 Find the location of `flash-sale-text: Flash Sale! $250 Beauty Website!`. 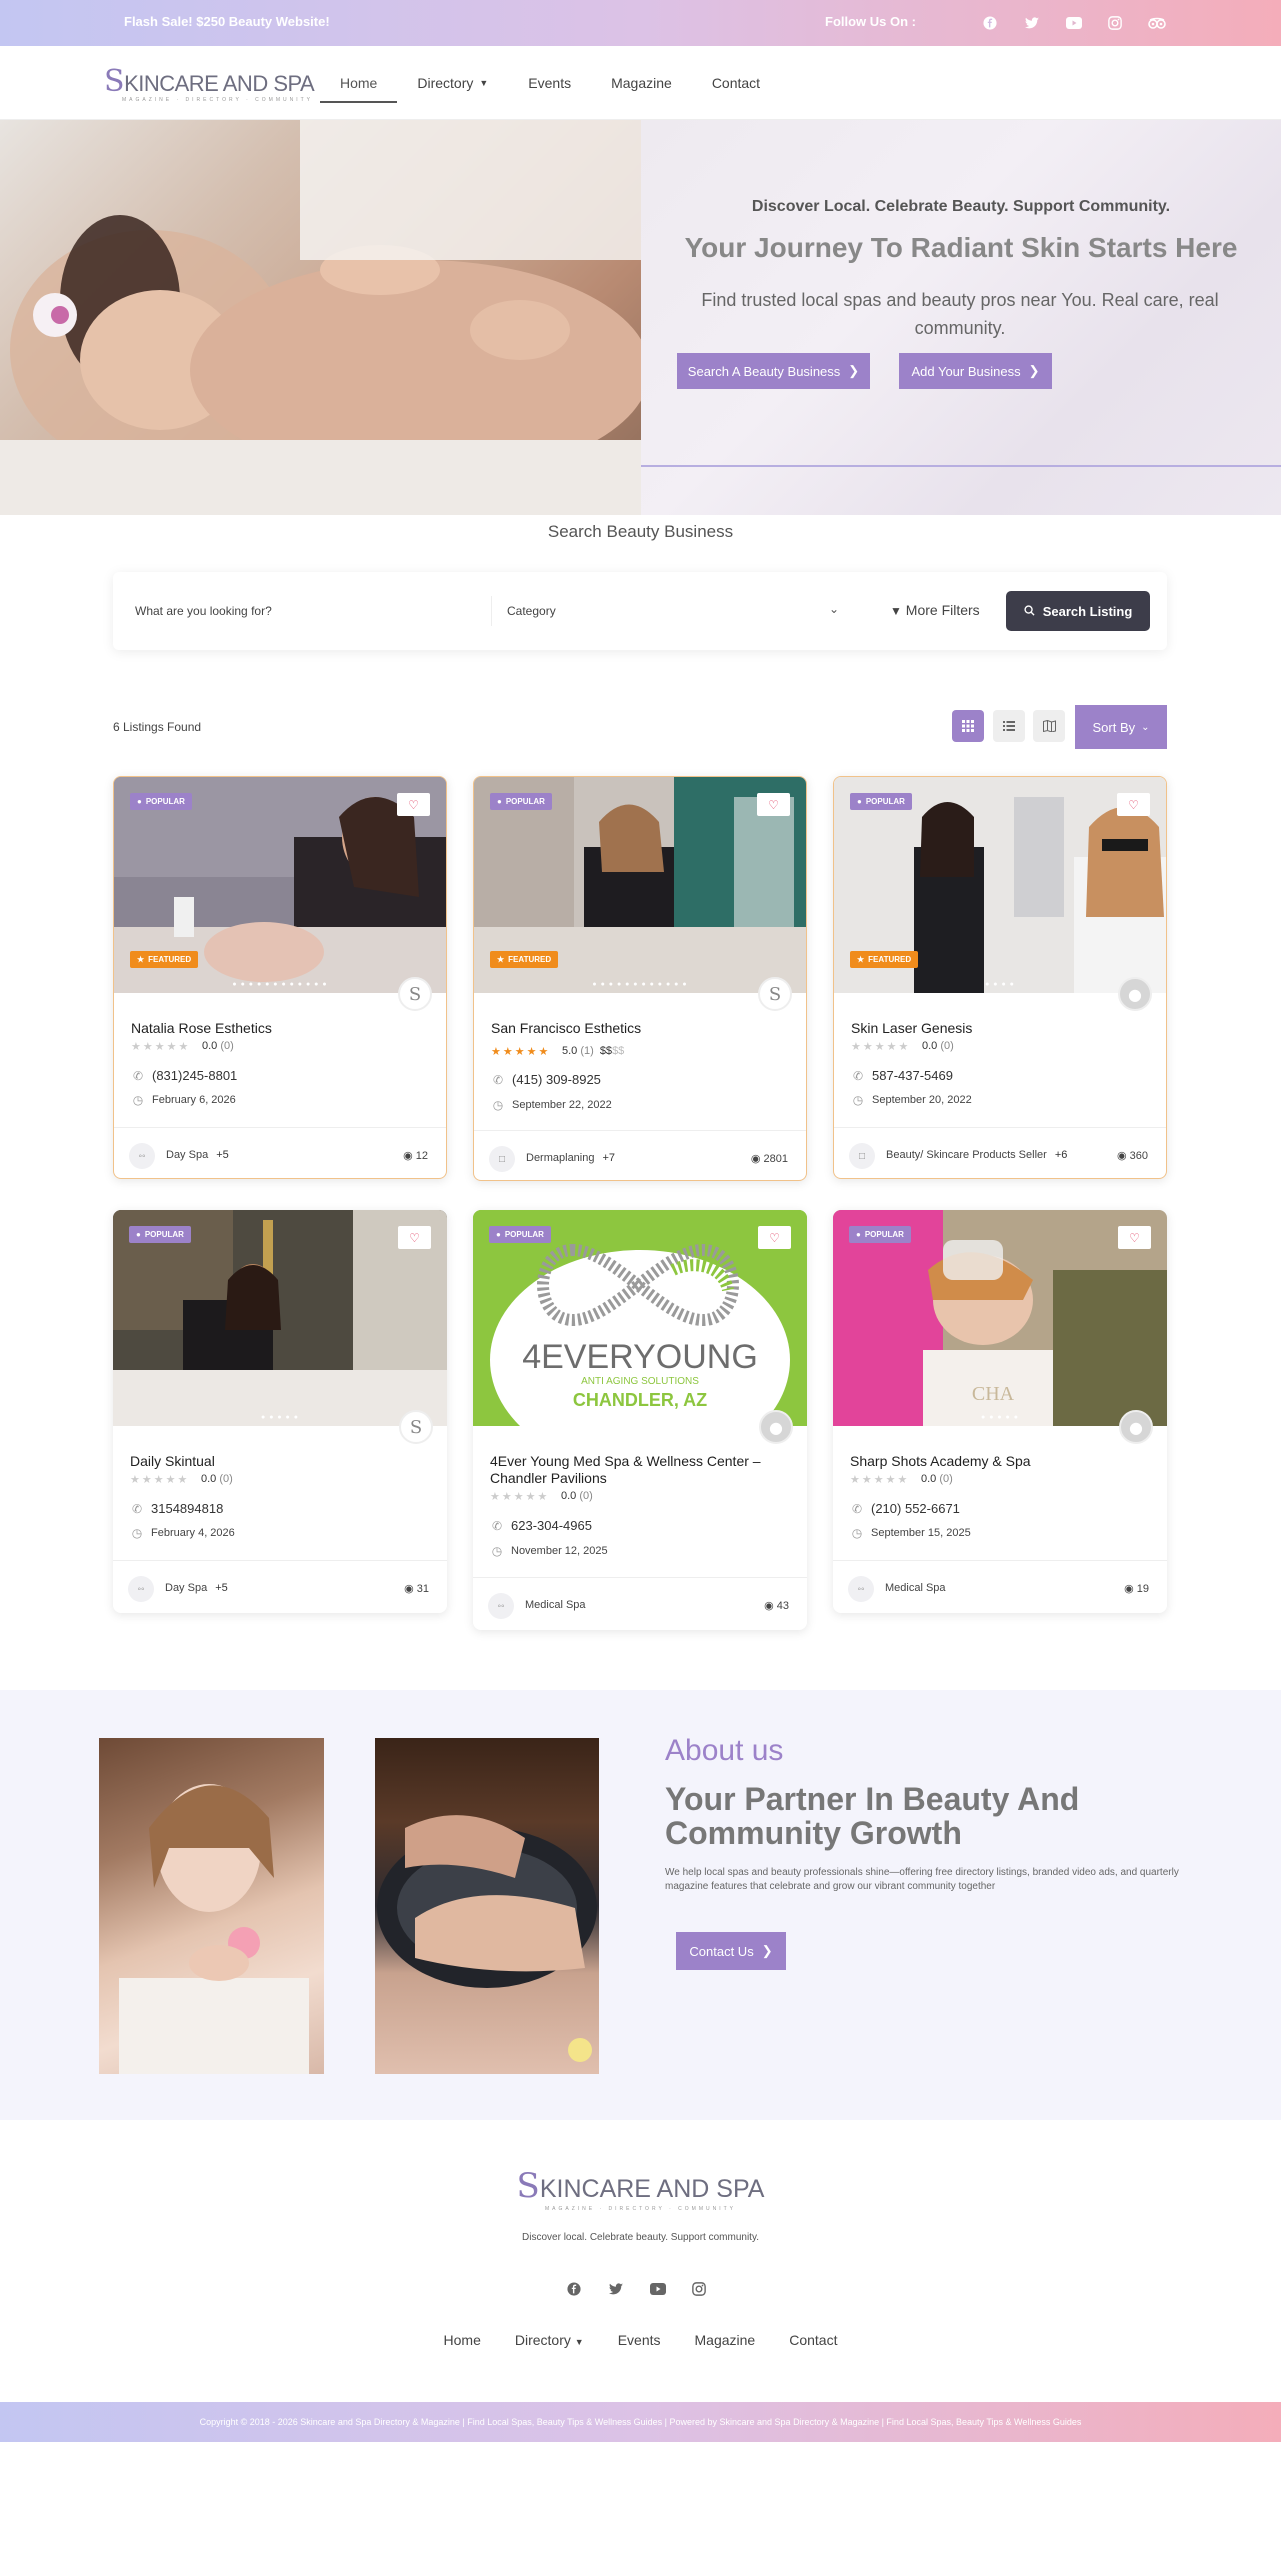

flash-sale-text: Flash Sale! $250 Beauty Website! is located at coordinates (227, 21).